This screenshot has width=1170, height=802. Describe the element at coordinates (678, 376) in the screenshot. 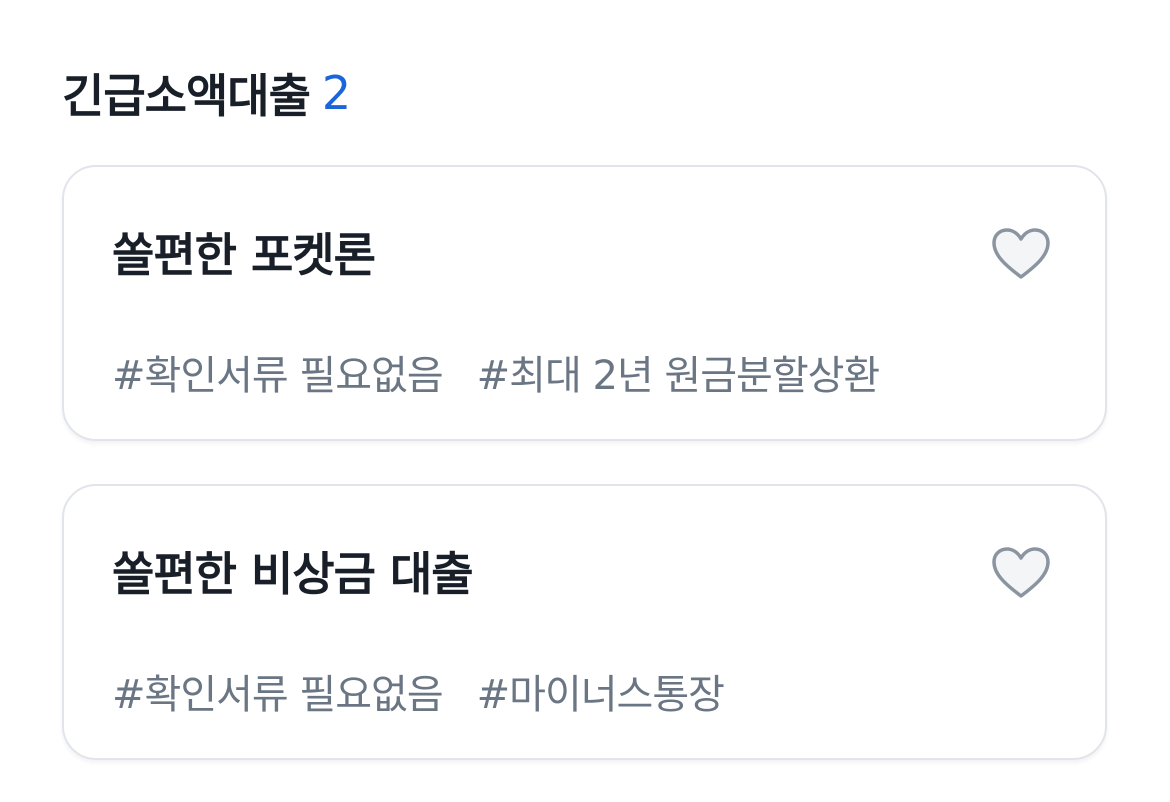

I see `tag: #최대 2년 원금분할상환` at that location.